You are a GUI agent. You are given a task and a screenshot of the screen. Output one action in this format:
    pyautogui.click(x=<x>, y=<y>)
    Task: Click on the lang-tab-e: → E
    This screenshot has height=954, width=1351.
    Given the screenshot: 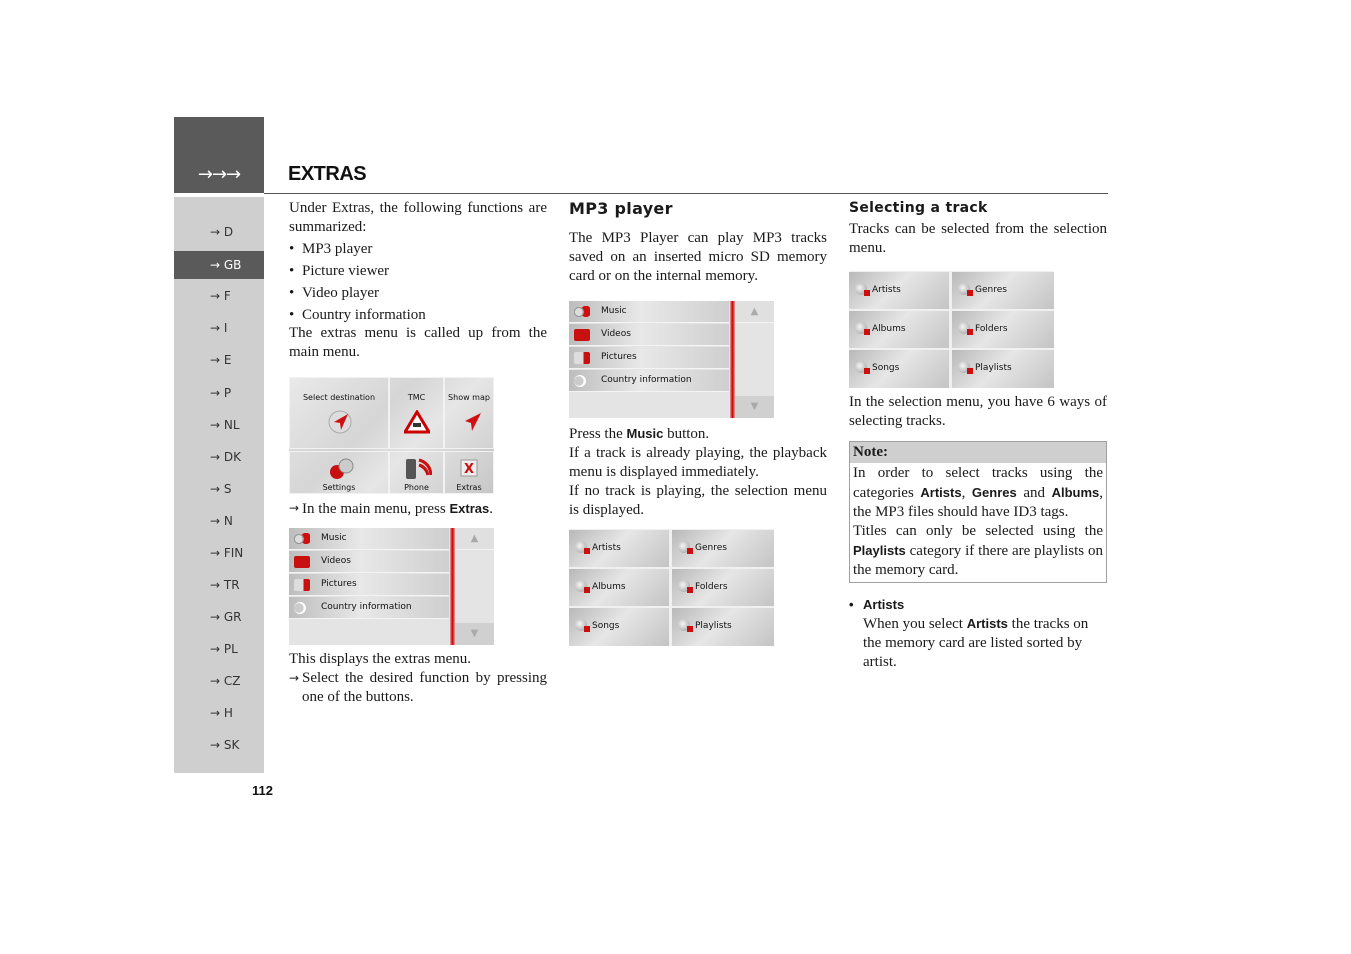 What is the action you would take?
    pyautogui.click(x=219, y=360)
    